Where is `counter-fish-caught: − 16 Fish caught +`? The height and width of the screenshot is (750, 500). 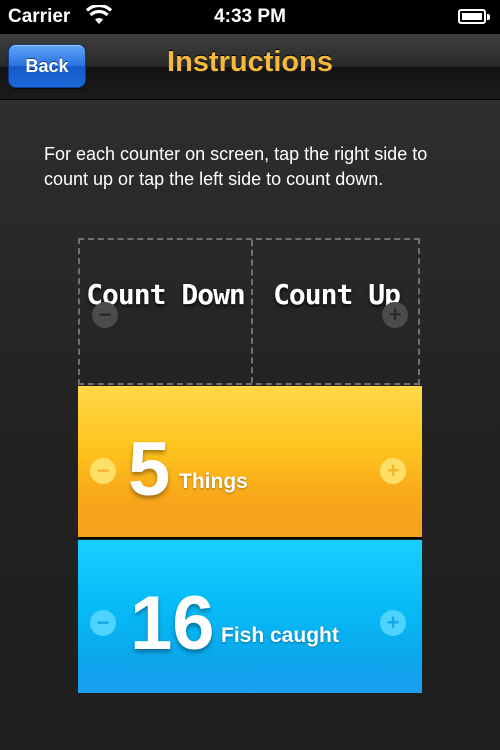 counter-fish-caught: − 16 Fish caught + is located at coordinates (250, 616).